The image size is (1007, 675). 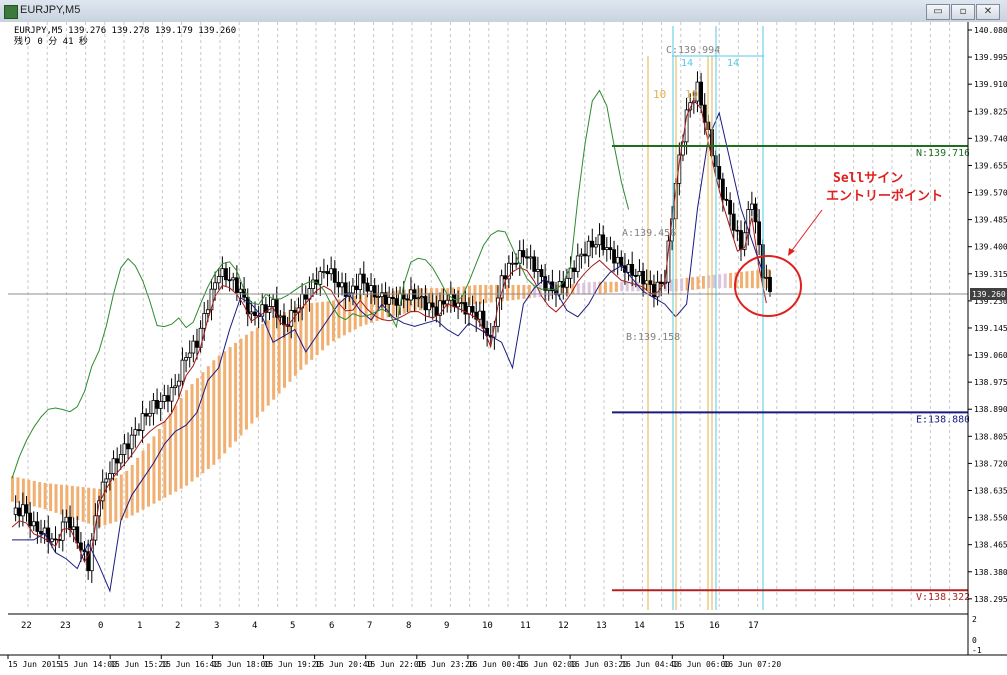 What do you see at coordinates (988, 12) in the screenshot?
I see `close-button: ✕` at bounding box center [988, 12].